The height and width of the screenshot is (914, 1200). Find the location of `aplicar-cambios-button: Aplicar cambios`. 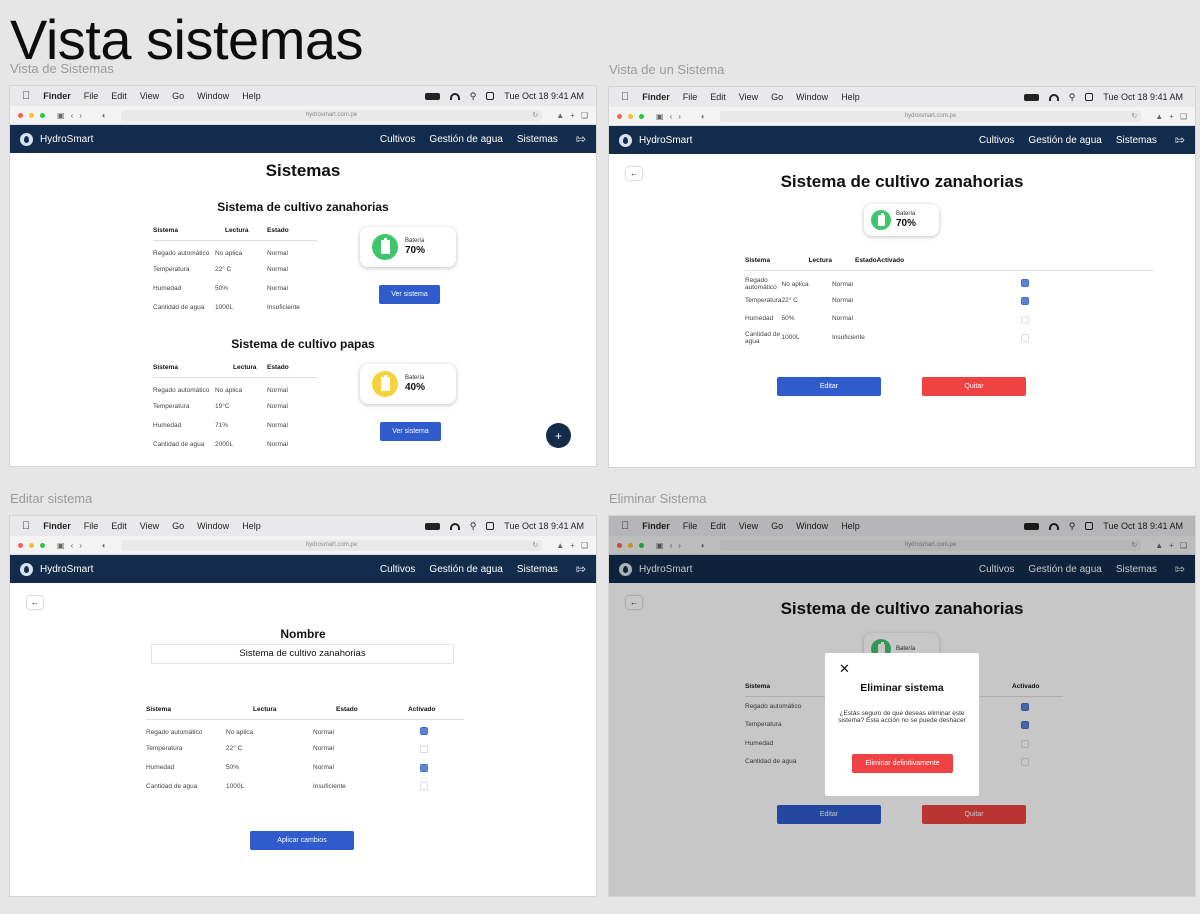

aplicar-cambios-button: Aplicar cambios is located at coordinates (302, 840).